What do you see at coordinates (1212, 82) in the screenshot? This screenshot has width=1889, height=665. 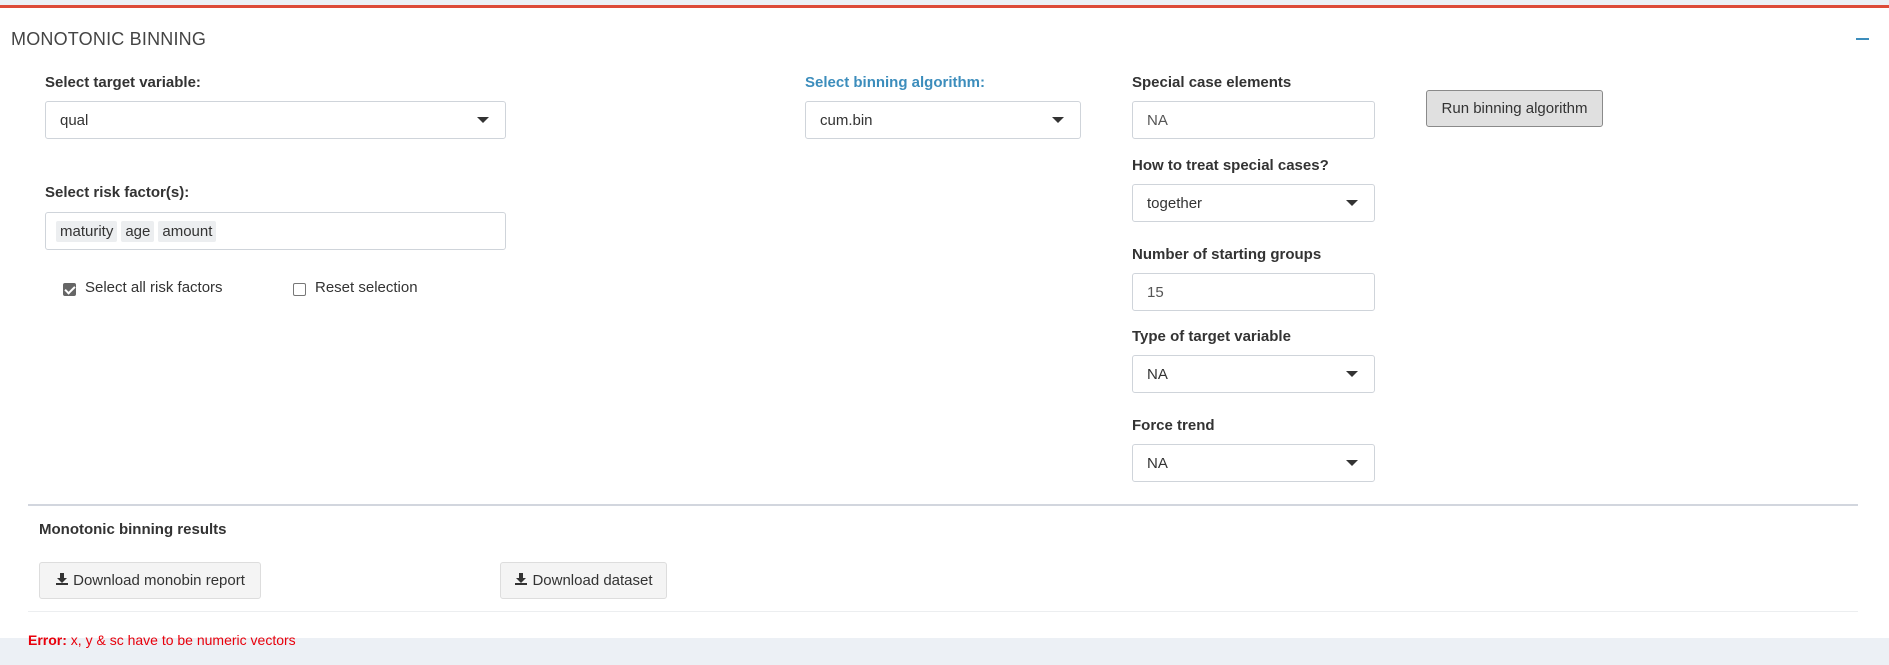 I see `special-case-label: Special case elements` at bounding box center [1212, 82].